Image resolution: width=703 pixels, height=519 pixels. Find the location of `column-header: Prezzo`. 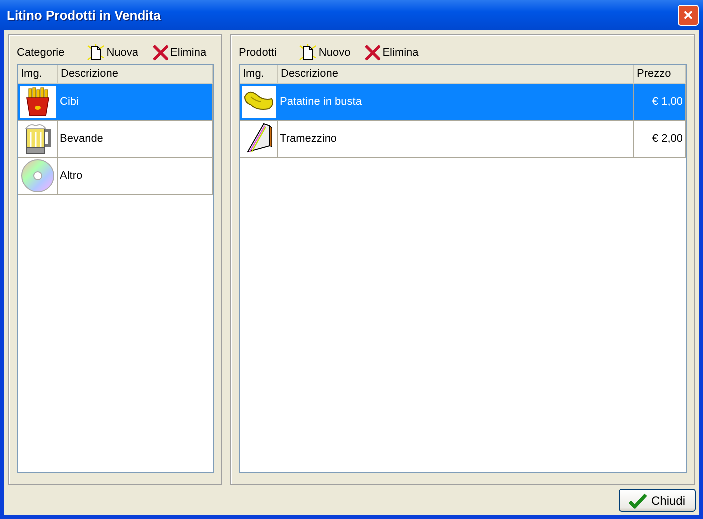

column-header: Prezzo is located at coordinates (660, 74).